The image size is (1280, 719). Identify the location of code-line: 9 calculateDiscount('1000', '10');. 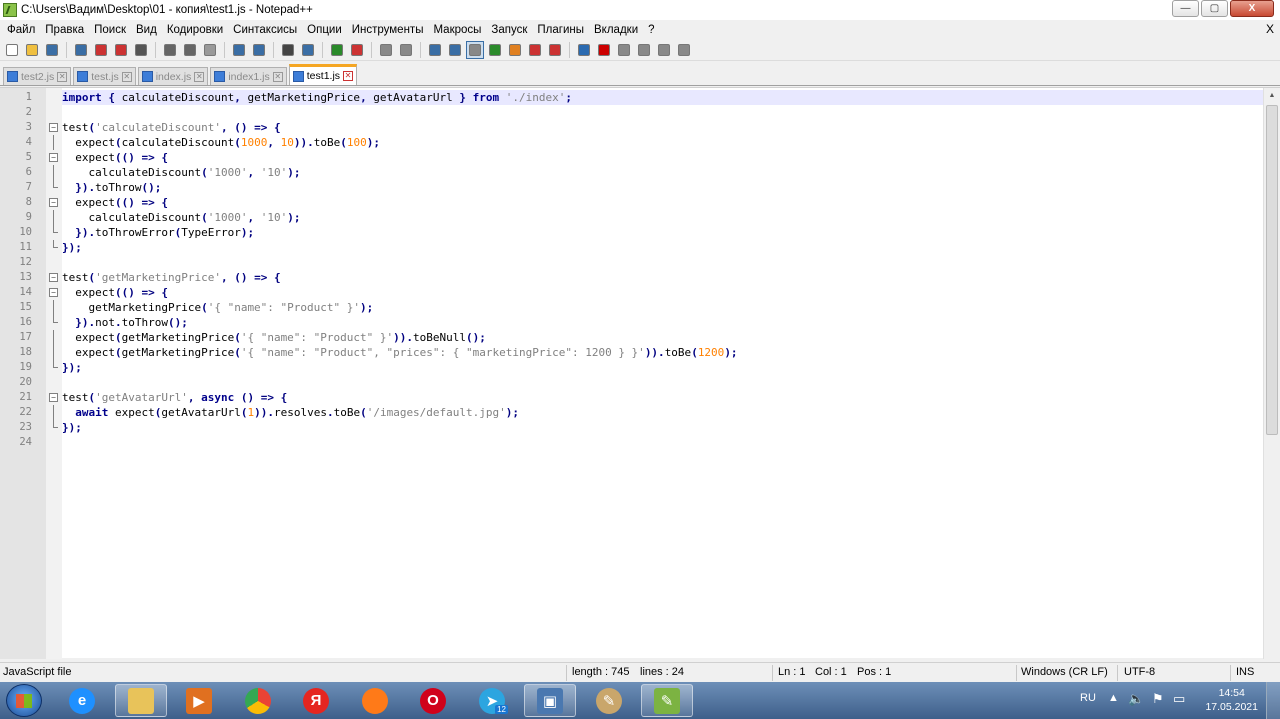
(645, 217).